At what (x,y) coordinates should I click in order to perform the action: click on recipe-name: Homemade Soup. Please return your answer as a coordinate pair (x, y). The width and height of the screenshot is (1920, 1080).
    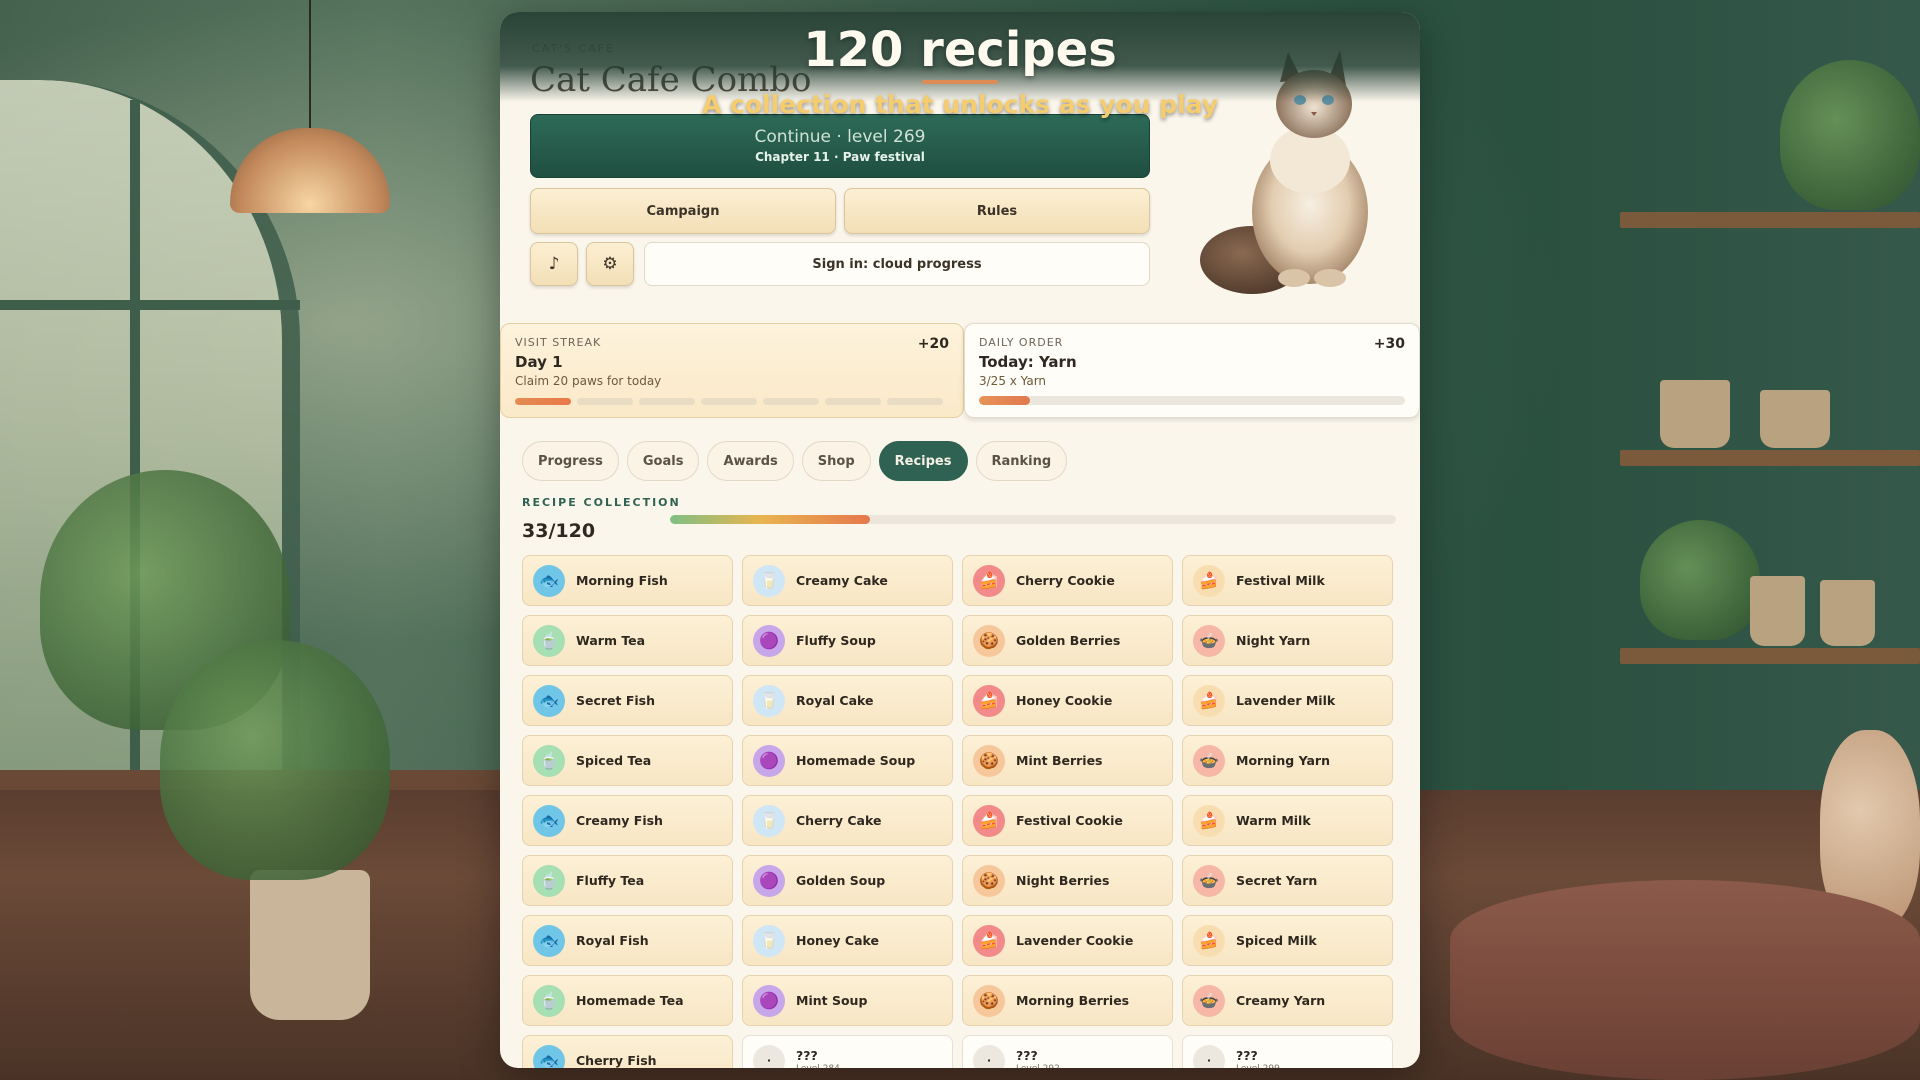
    Looking at the image, I should click on (856, 760).